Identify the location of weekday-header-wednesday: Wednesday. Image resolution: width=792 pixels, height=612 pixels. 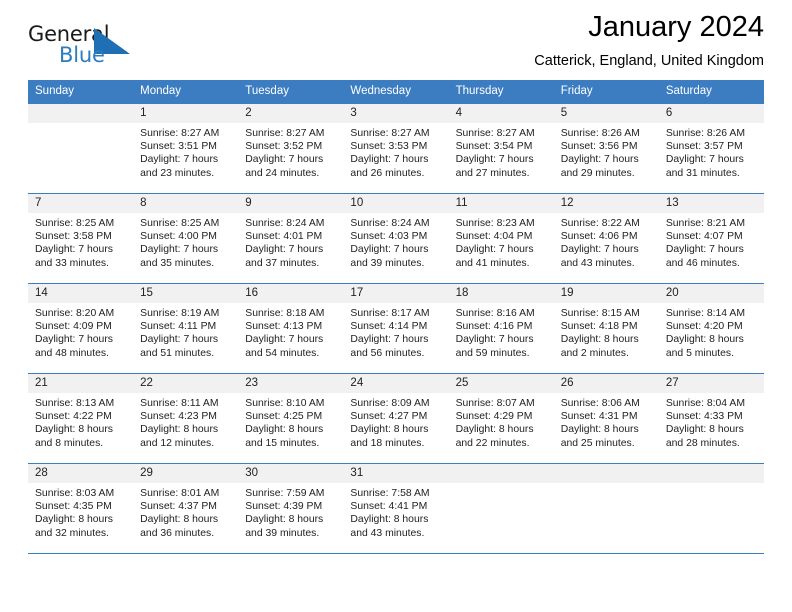
(396, 92).